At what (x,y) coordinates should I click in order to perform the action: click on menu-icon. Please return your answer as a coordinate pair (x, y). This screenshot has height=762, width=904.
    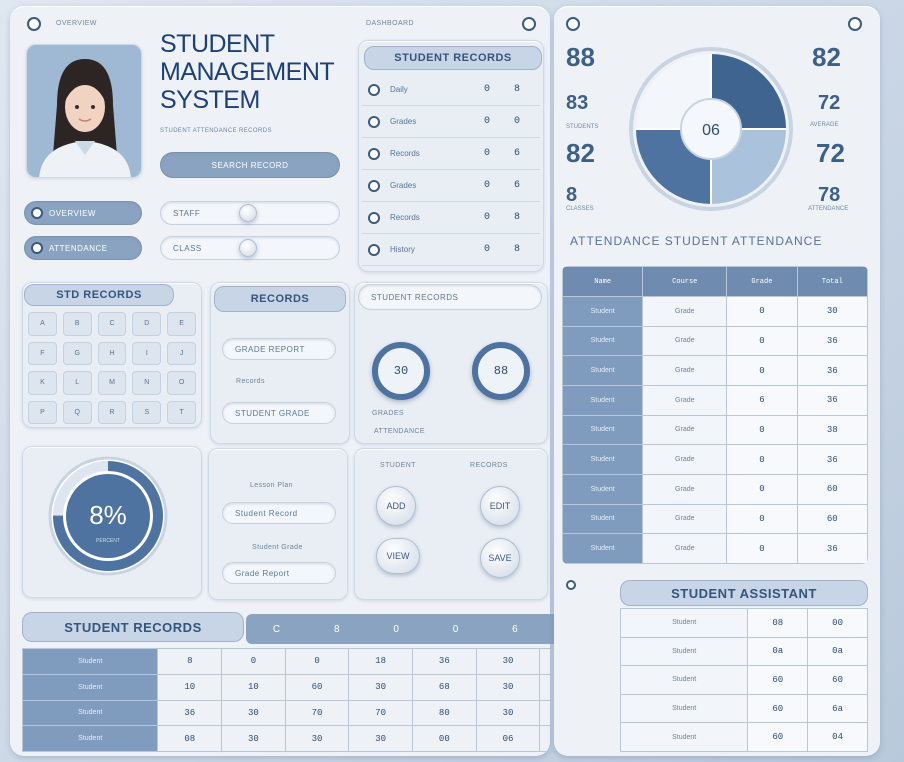
    Looking at the image, I should click on (34, 24).